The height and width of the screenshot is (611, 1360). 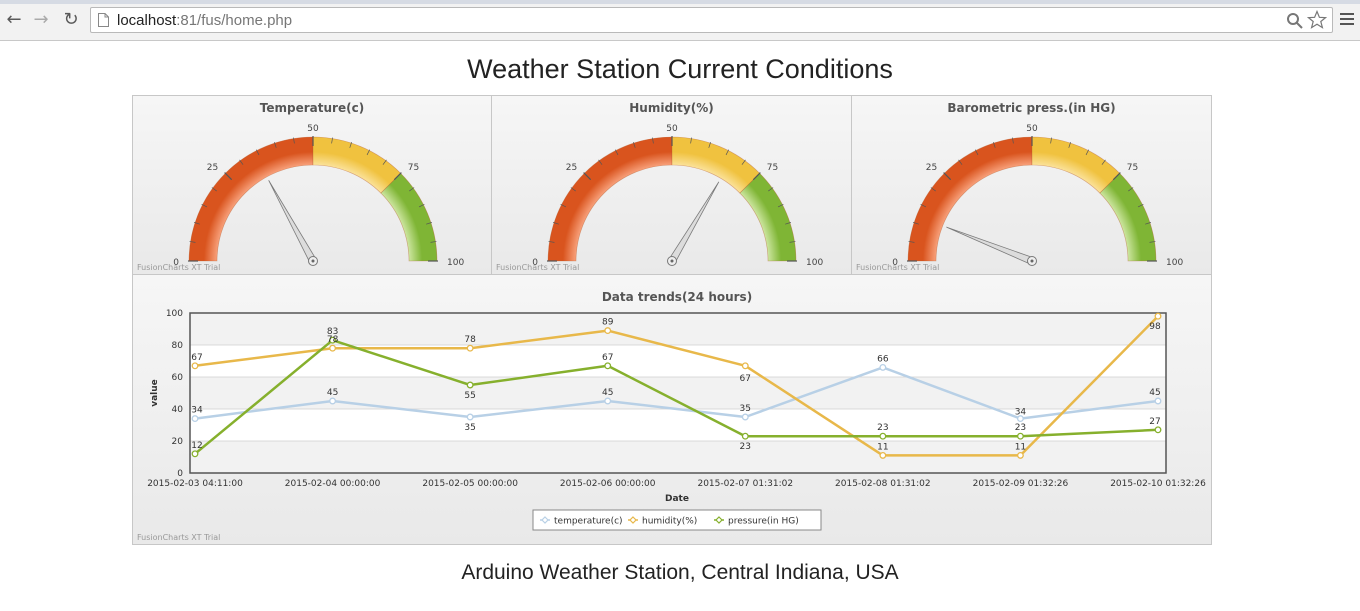 What do you see at coordinates (763, 522) in the screenshot?
I see `legend-label: pressure(in HG)` at bounding box center [763, 522].